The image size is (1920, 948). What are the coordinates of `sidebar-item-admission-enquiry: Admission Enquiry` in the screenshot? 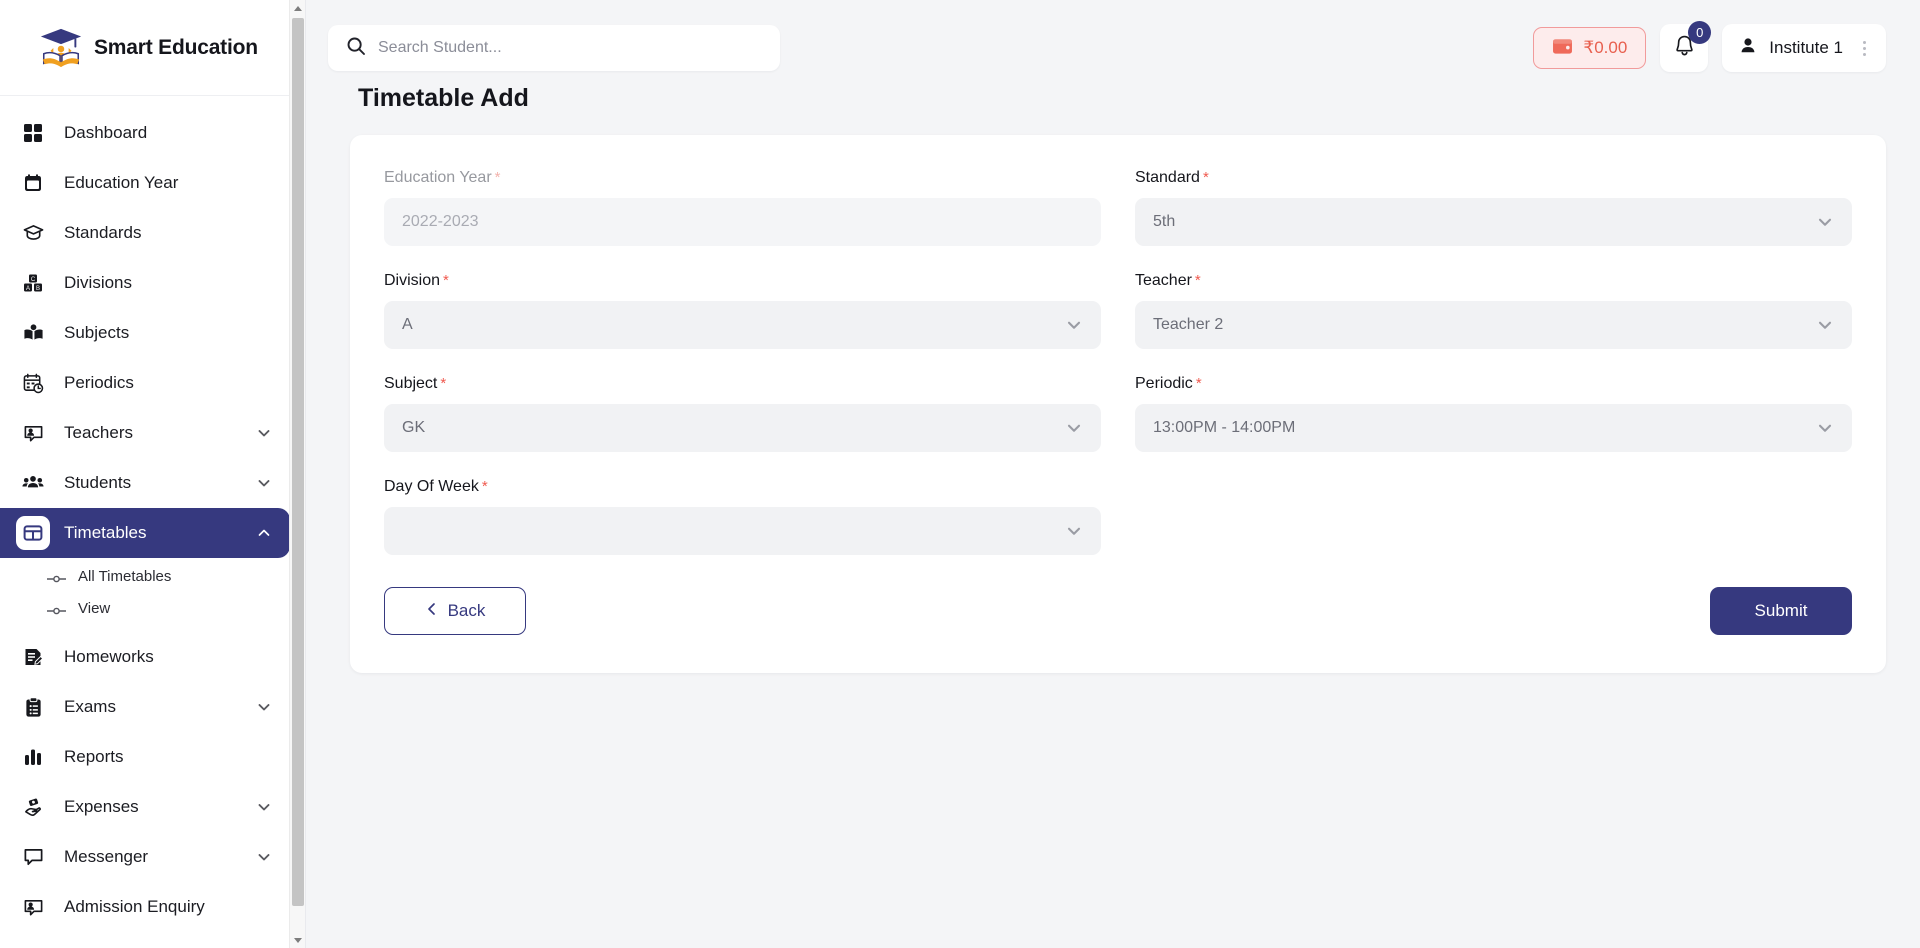 It's located at (145, 907).